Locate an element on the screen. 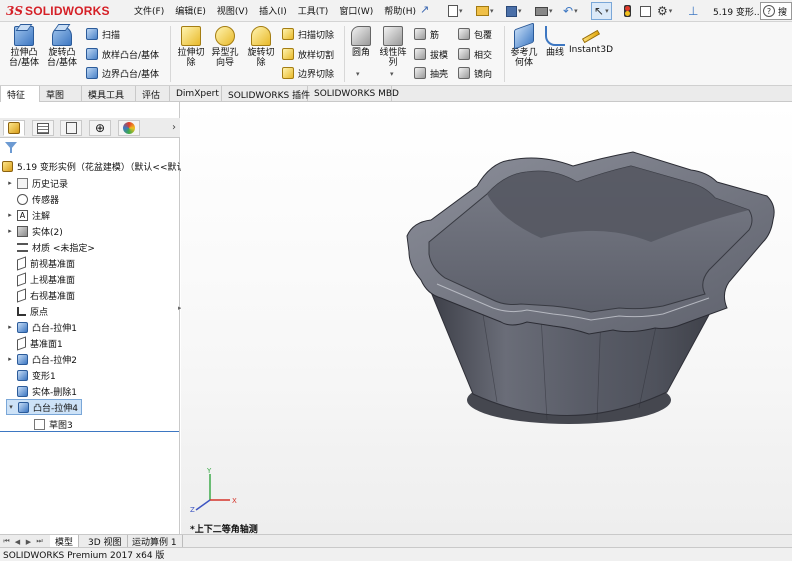 This screenshot has height=561, width=792. mirror-label: 镜向 is located at coordinates (483, 74).